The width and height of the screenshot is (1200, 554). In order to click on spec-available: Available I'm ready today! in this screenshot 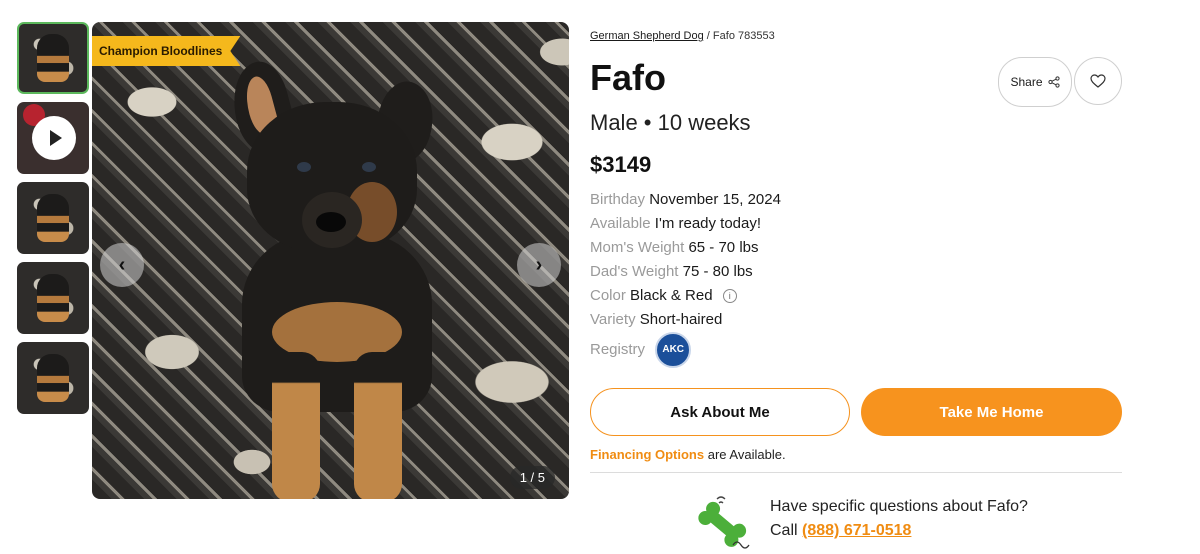, I will do `click(856, 224)`.